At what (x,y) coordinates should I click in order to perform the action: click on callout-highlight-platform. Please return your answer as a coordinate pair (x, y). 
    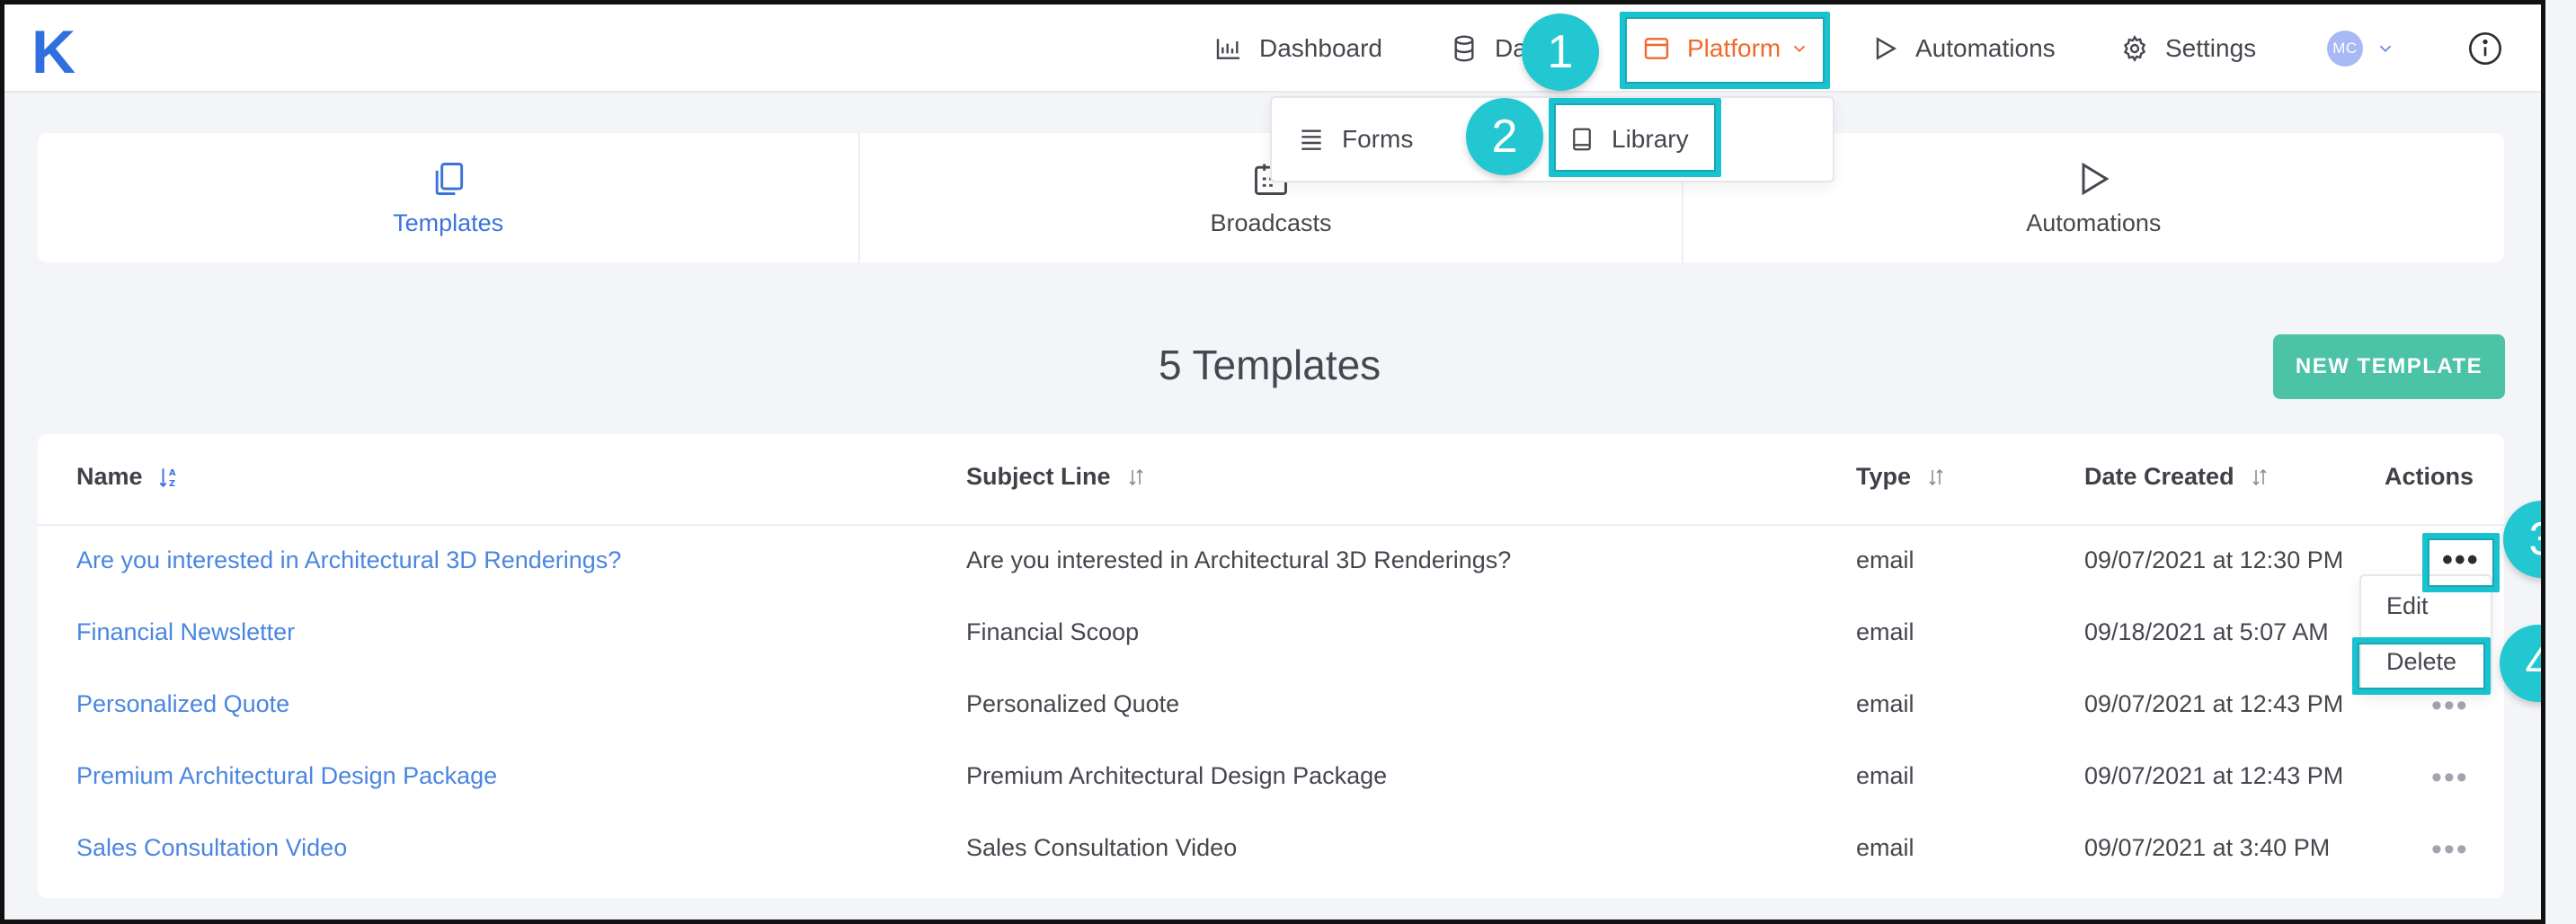
    Looking at the image, I should click on (1725, 50).